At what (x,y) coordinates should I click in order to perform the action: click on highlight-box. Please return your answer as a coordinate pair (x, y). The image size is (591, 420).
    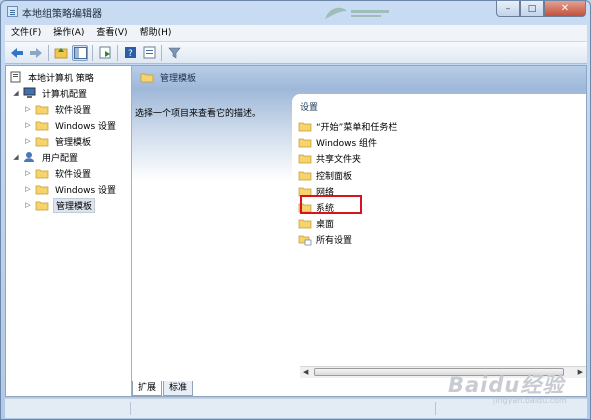
    Looking at the image, I should click on (331, 204).